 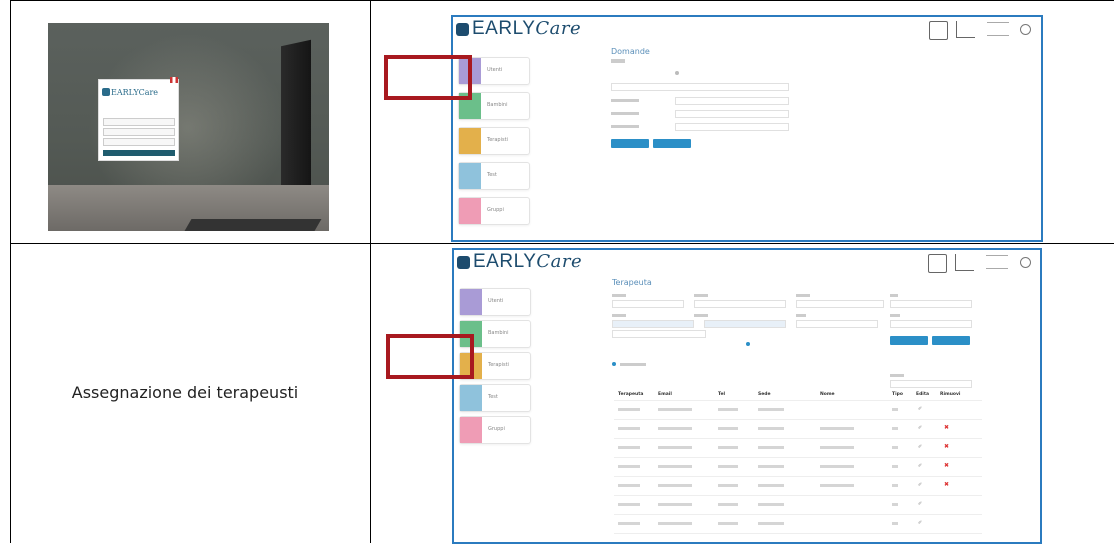 I want to click on sidebar-item-label: Bambini, so click(x=498, y=333).